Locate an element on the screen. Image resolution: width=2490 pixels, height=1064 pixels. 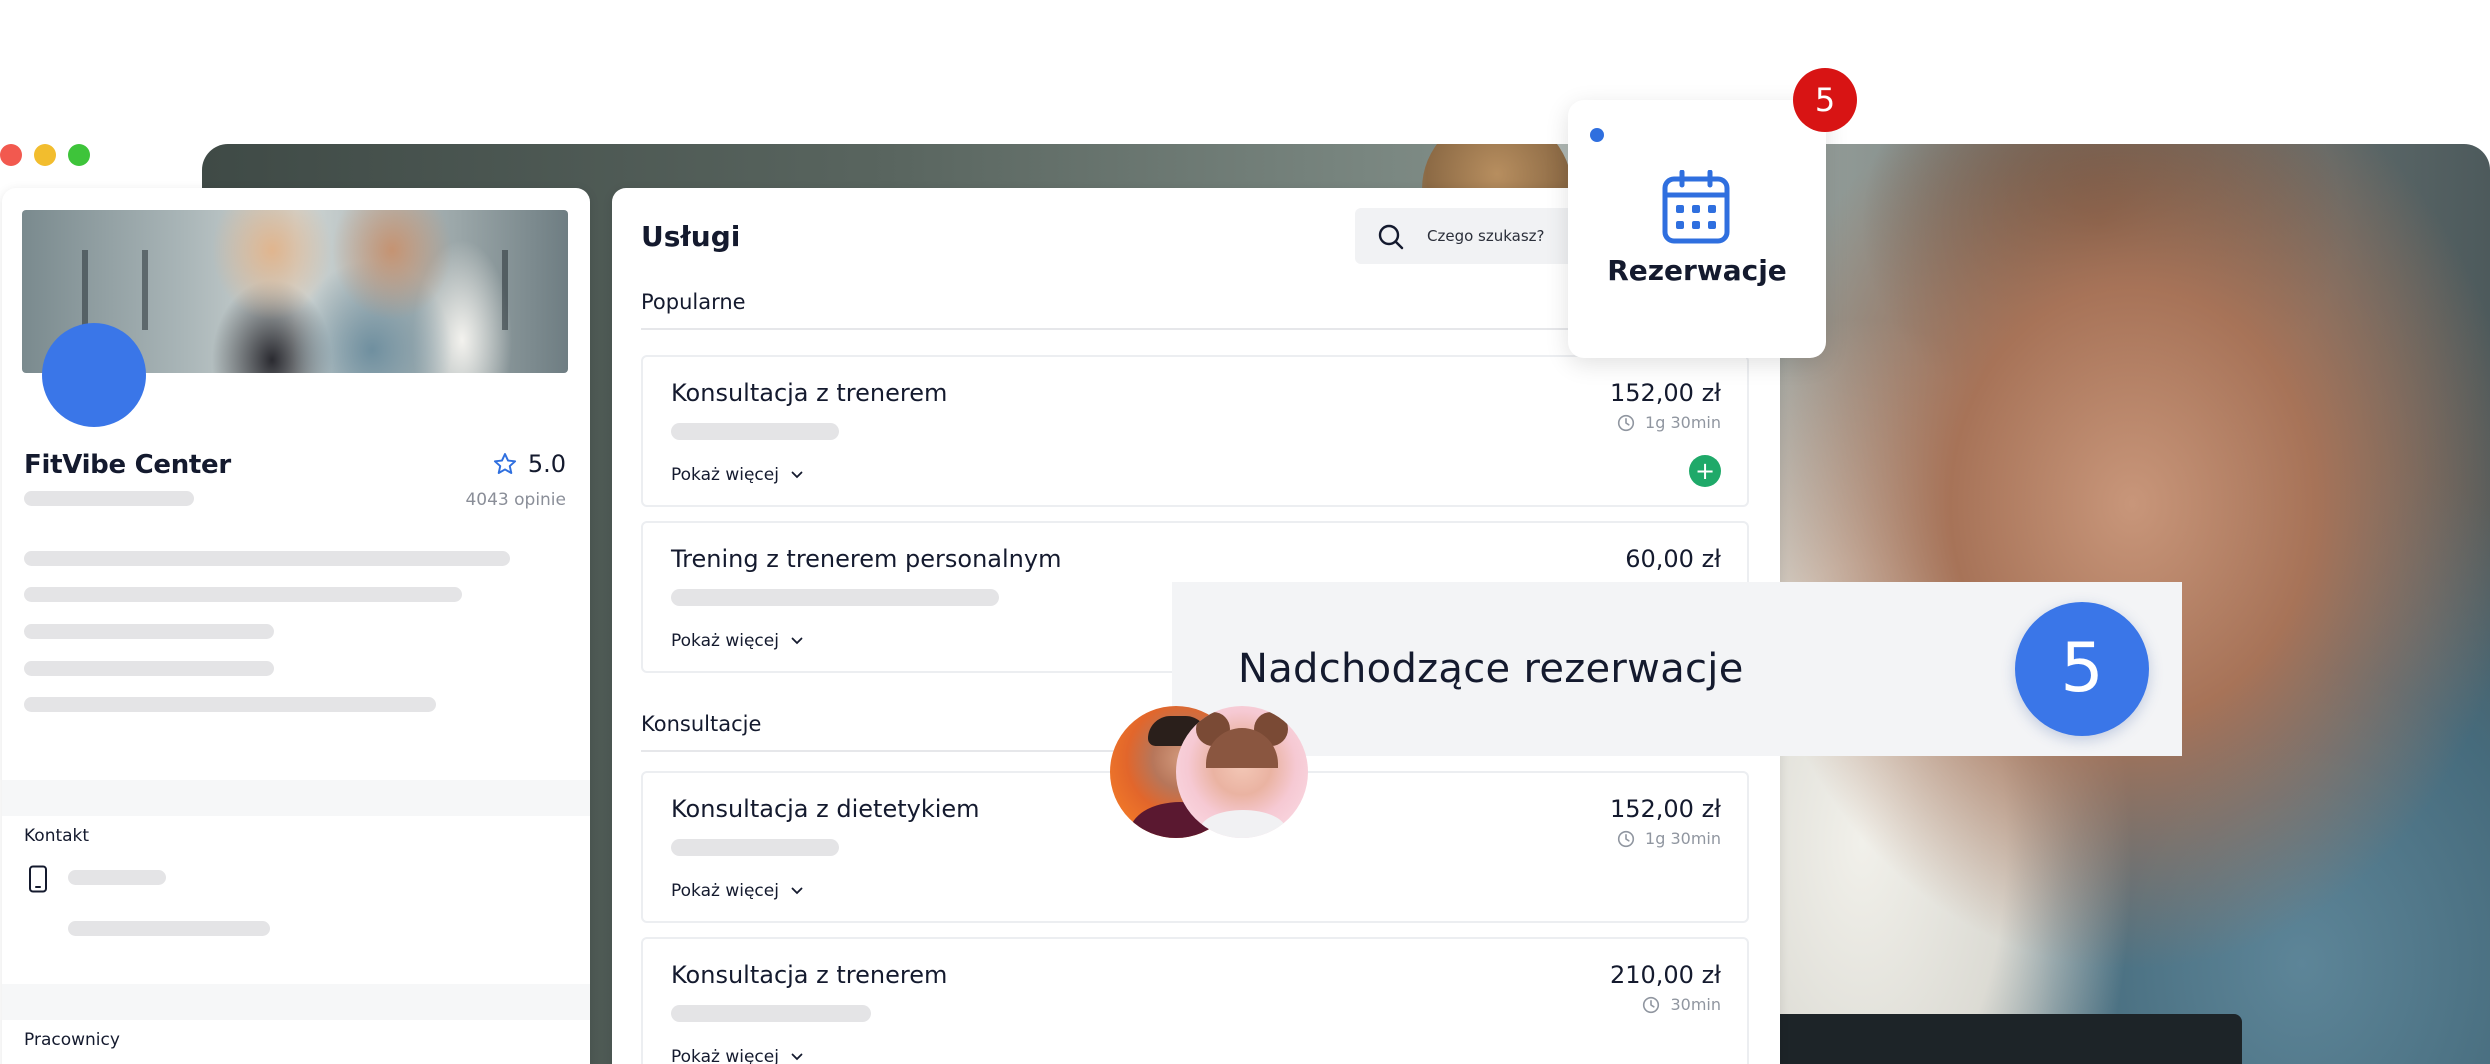
service-name: Konsultacja z dietetykiem is located at coordinates (825, 809).